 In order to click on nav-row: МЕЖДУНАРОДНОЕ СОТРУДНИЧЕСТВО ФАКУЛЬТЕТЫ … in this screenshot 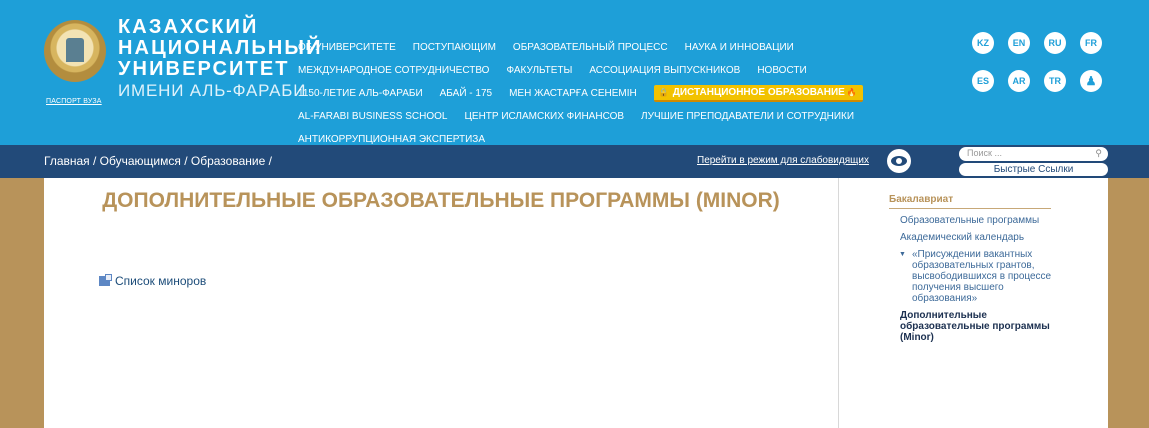, I will do `click(618, 70)`.